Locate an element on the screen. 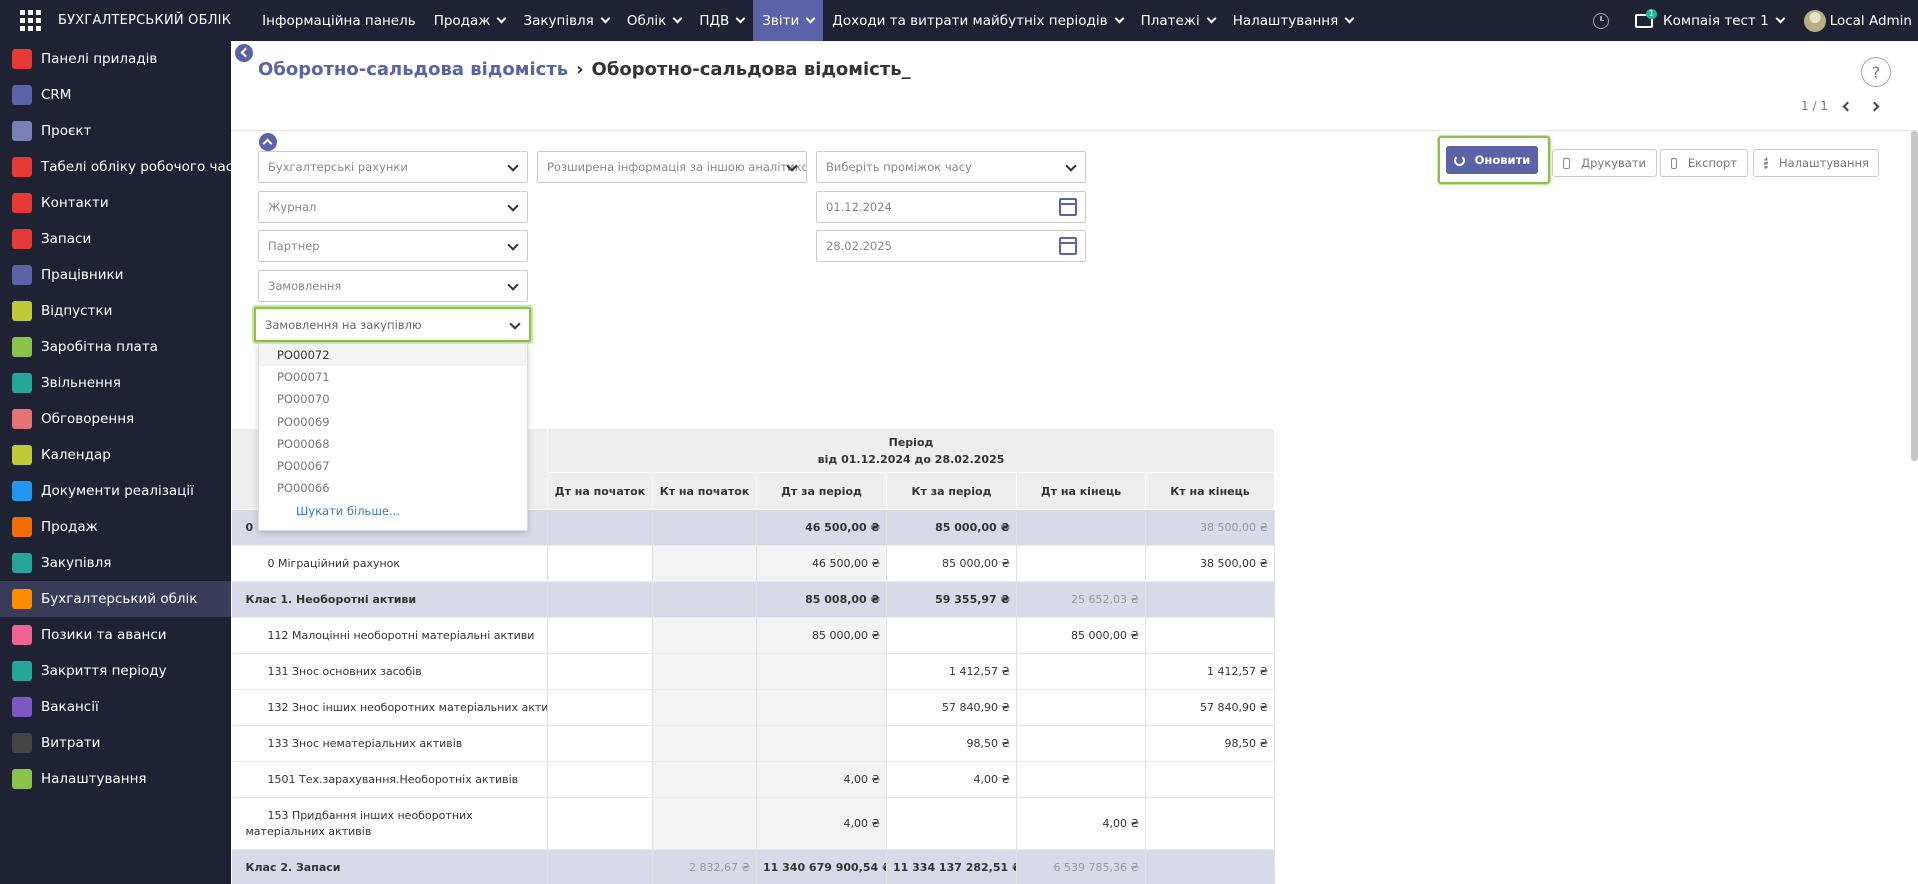 The height and width of the screenshot is (884, 1918). user-name: Local Admin is located at coordinates (1871, 21).